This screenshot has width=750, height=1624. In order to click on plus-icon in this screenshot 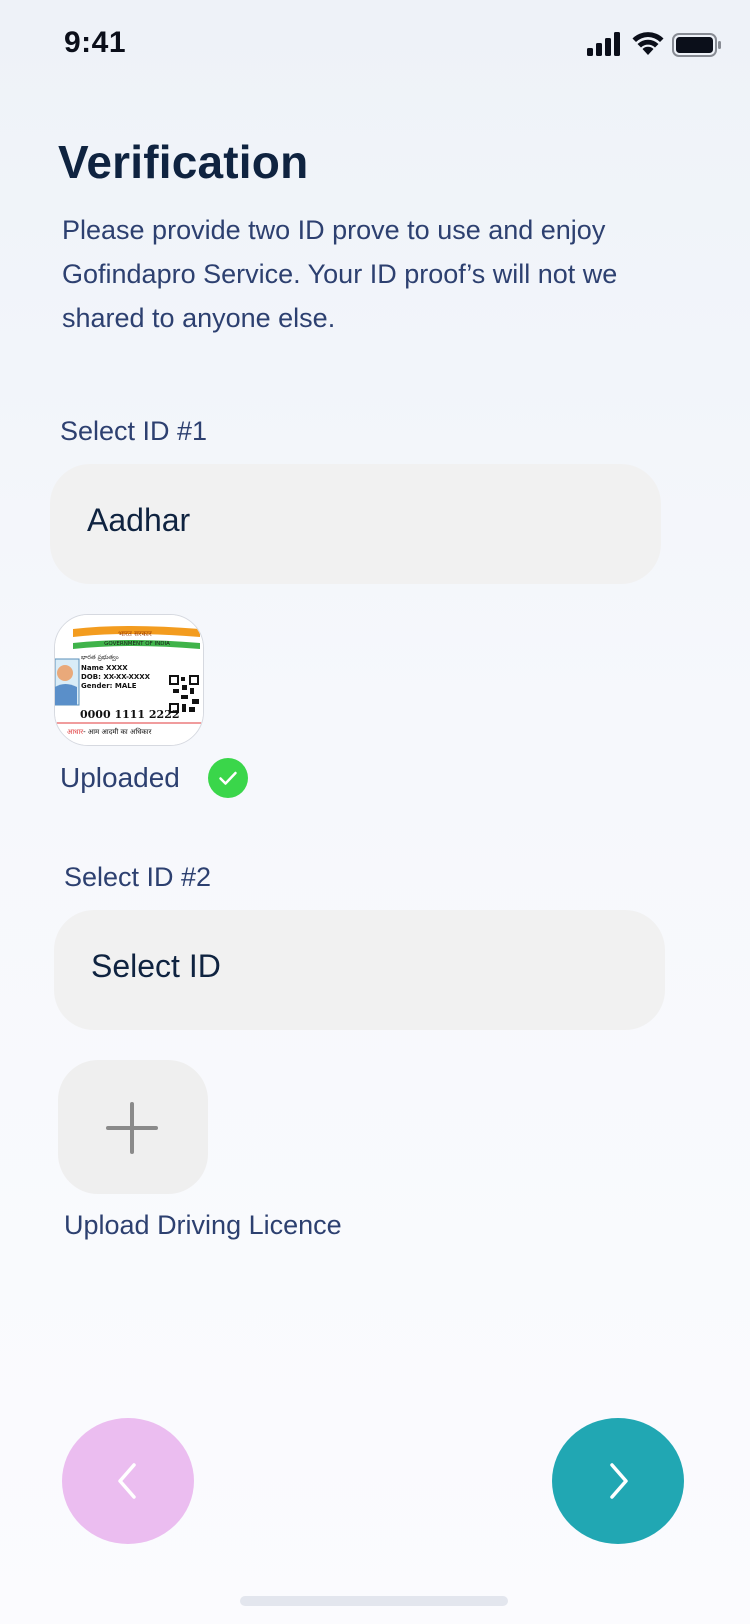, I will do `click(132, 1128)`.